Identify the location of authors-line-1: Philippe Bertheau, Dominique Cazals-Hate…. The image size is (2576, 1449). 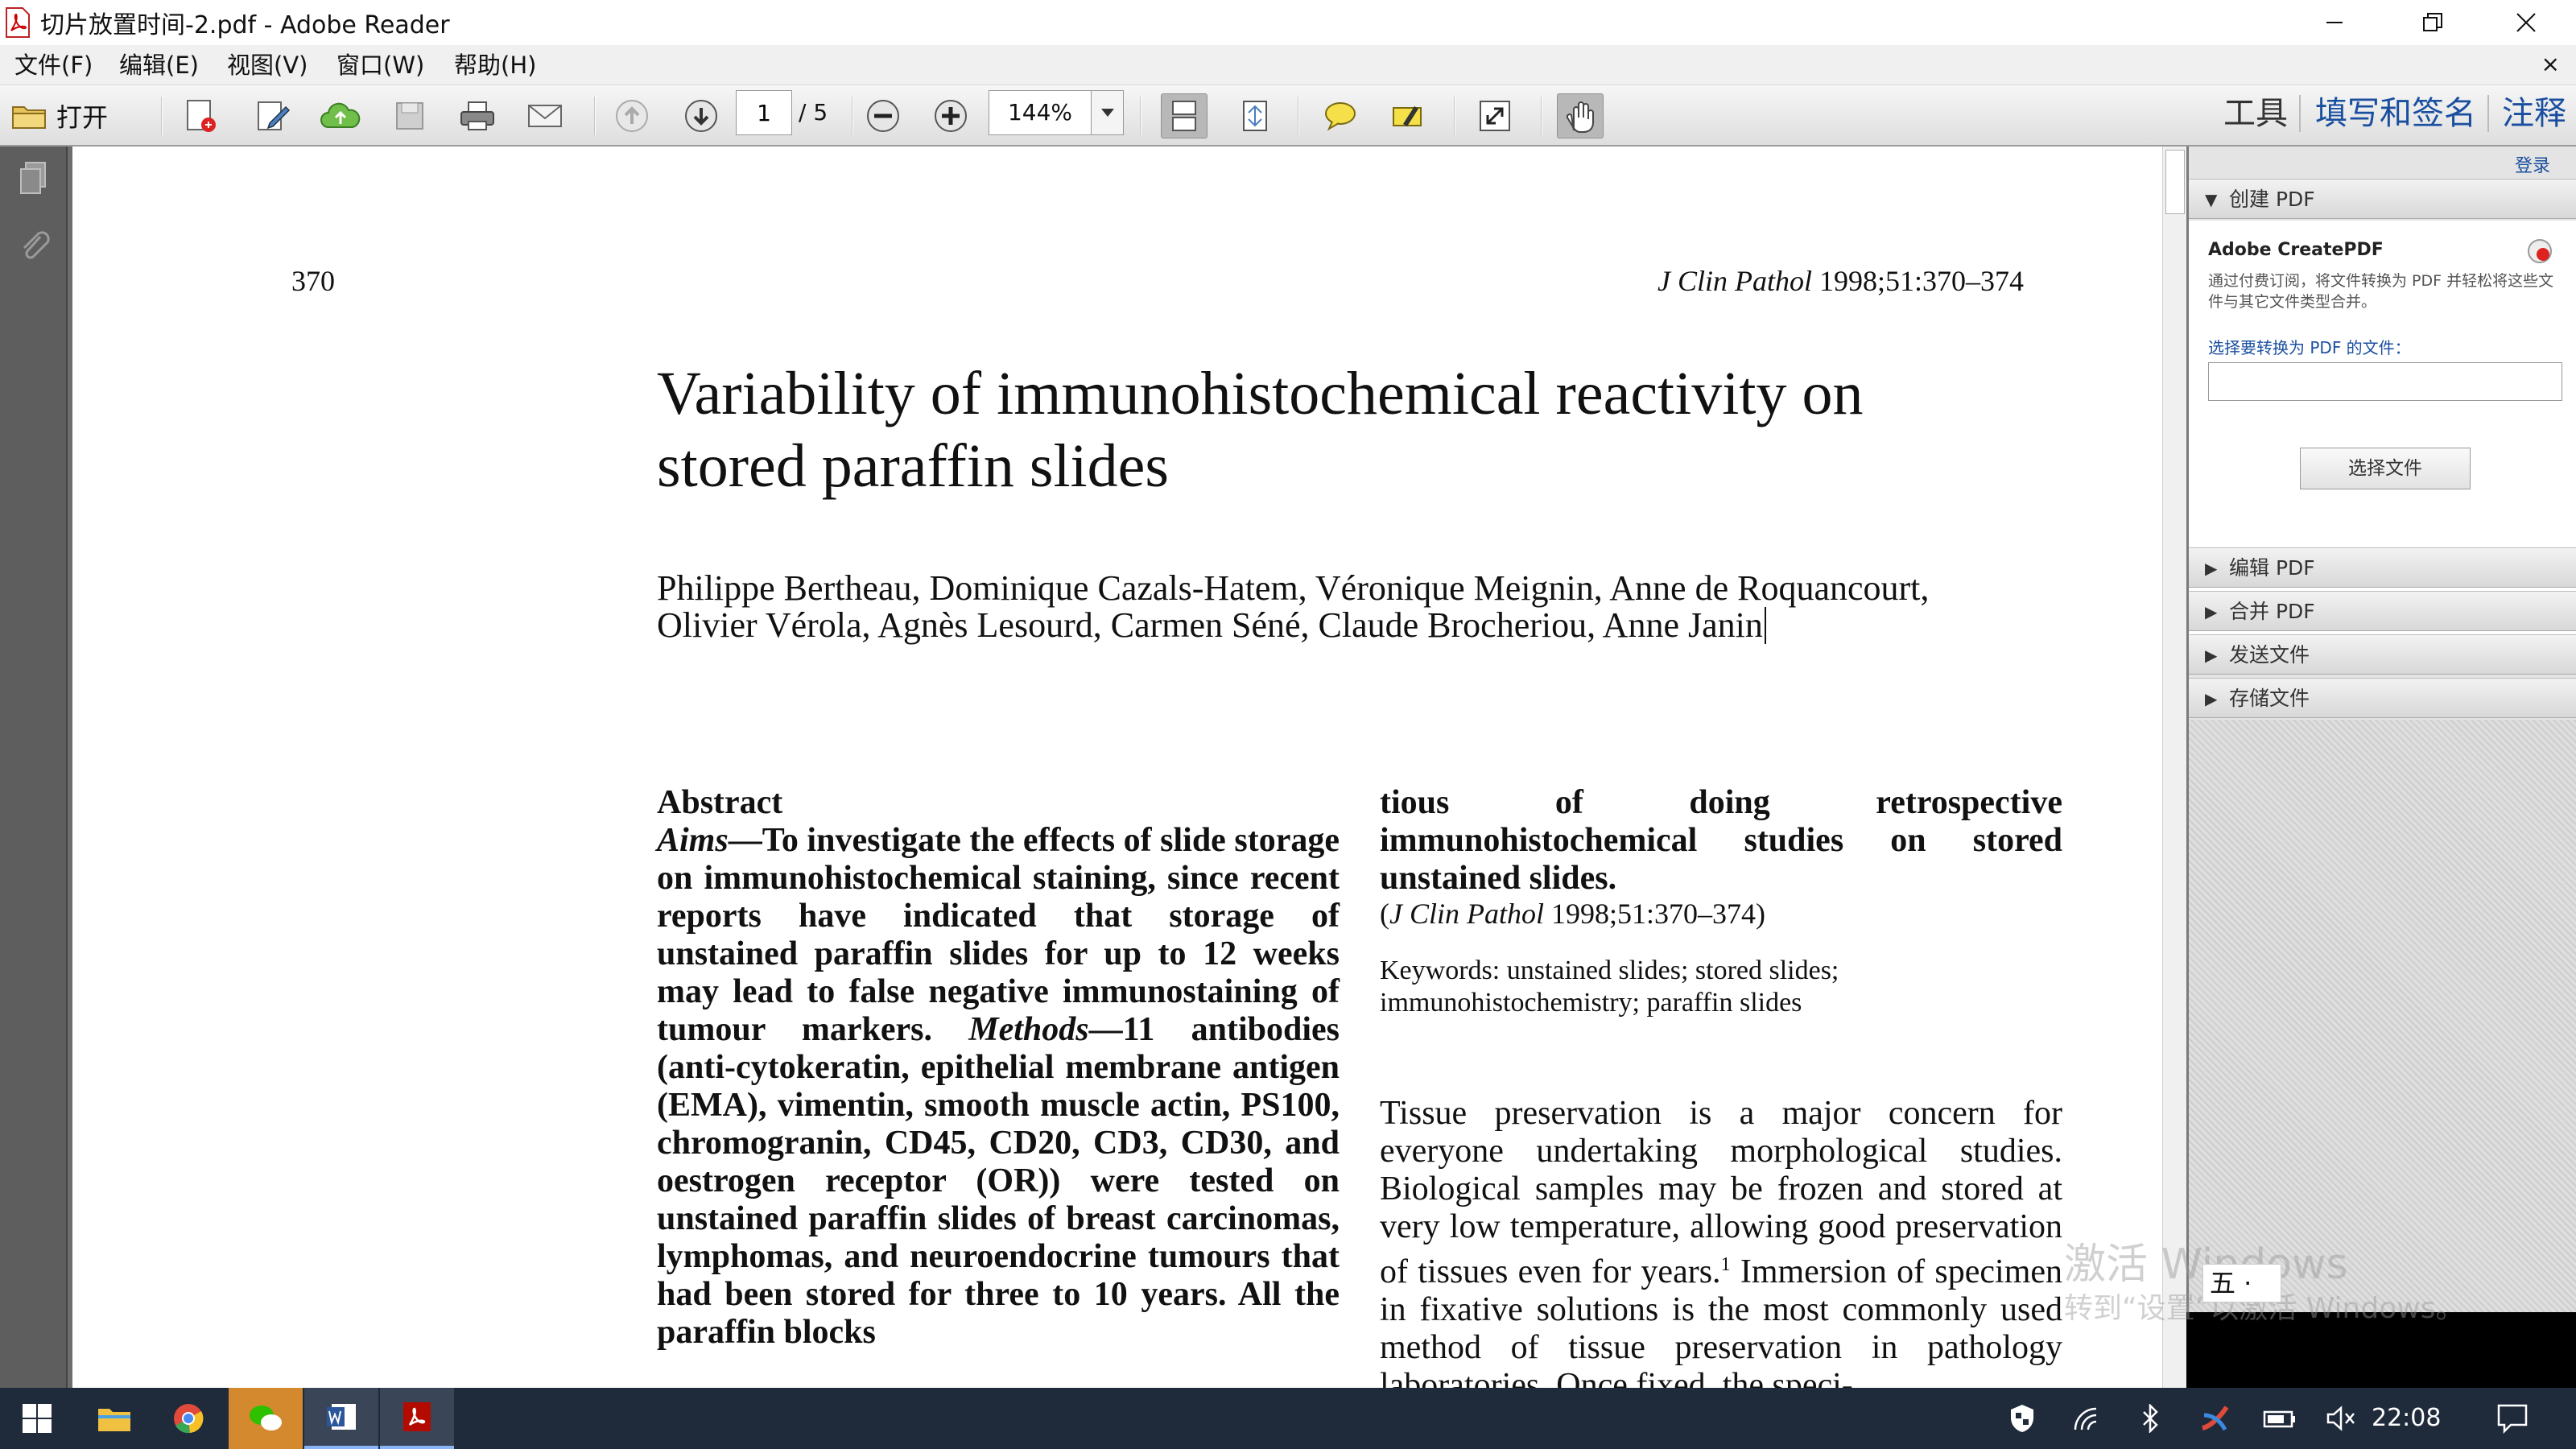
(1293, 588).